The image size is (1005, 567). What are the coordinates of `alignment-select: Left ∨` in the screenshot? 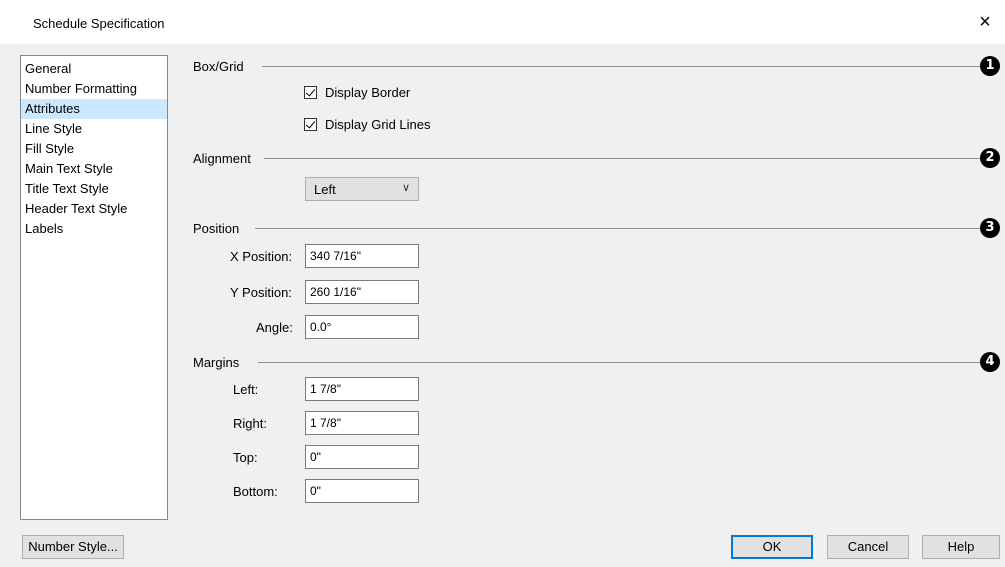 It's located at (362, 189).